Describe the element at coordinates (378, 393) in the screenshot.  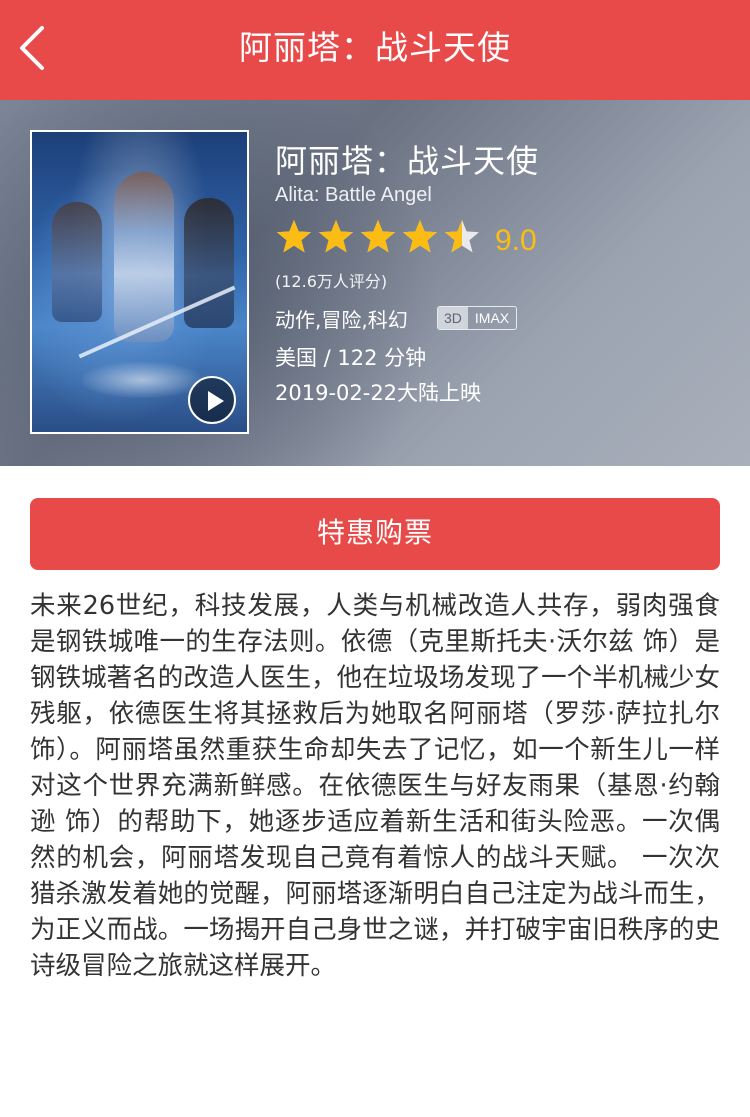
I see `release-date: 2019-02-22大陆上映` at that location.